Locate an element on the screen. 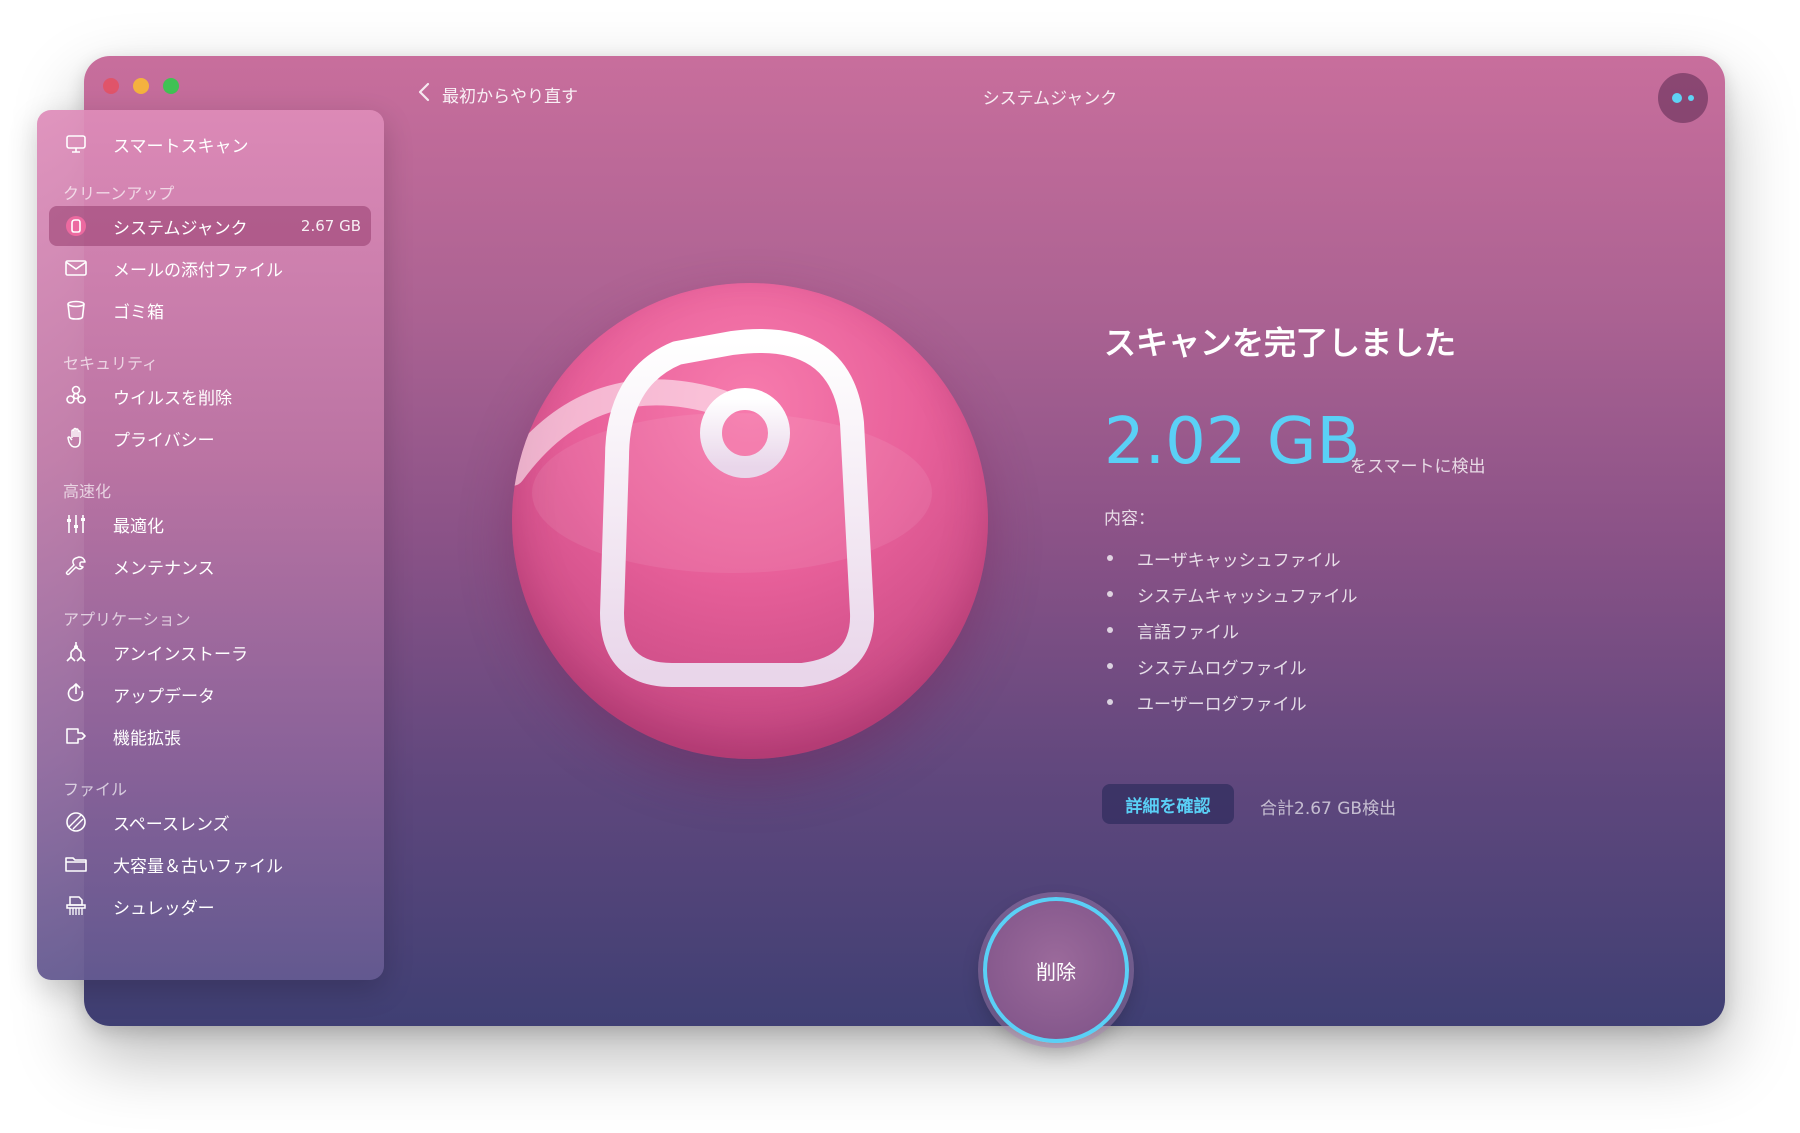 This screenshot has width=1800, height=1133. sidebar-item-label: システムジャンク is located at coordinates (180, 228).